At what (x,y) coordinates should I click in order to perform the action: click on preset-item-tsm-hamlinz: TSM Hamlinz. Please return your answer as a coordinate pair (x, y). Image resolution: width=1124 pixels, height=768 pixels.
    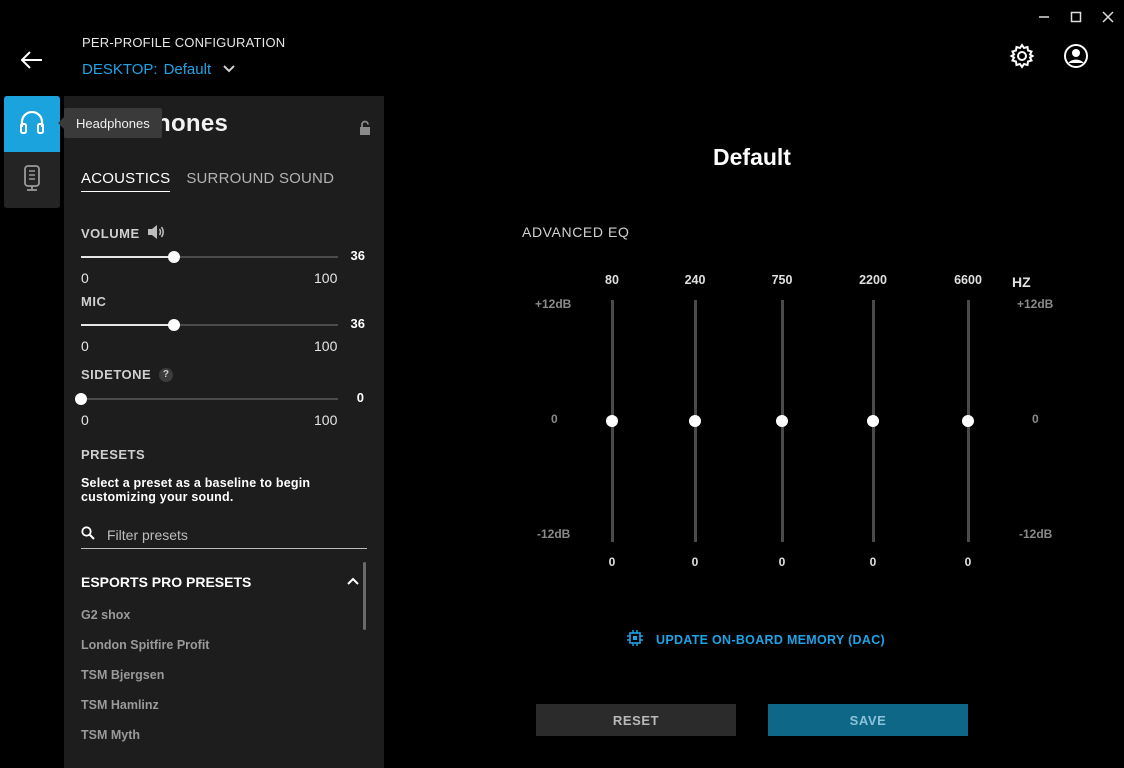
    Looking at the image, I should click on (120, 705).